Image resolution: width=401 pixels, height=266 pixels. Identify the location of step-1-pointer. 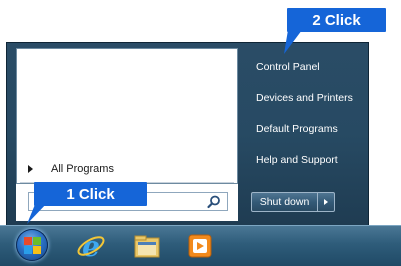
(37, 213).